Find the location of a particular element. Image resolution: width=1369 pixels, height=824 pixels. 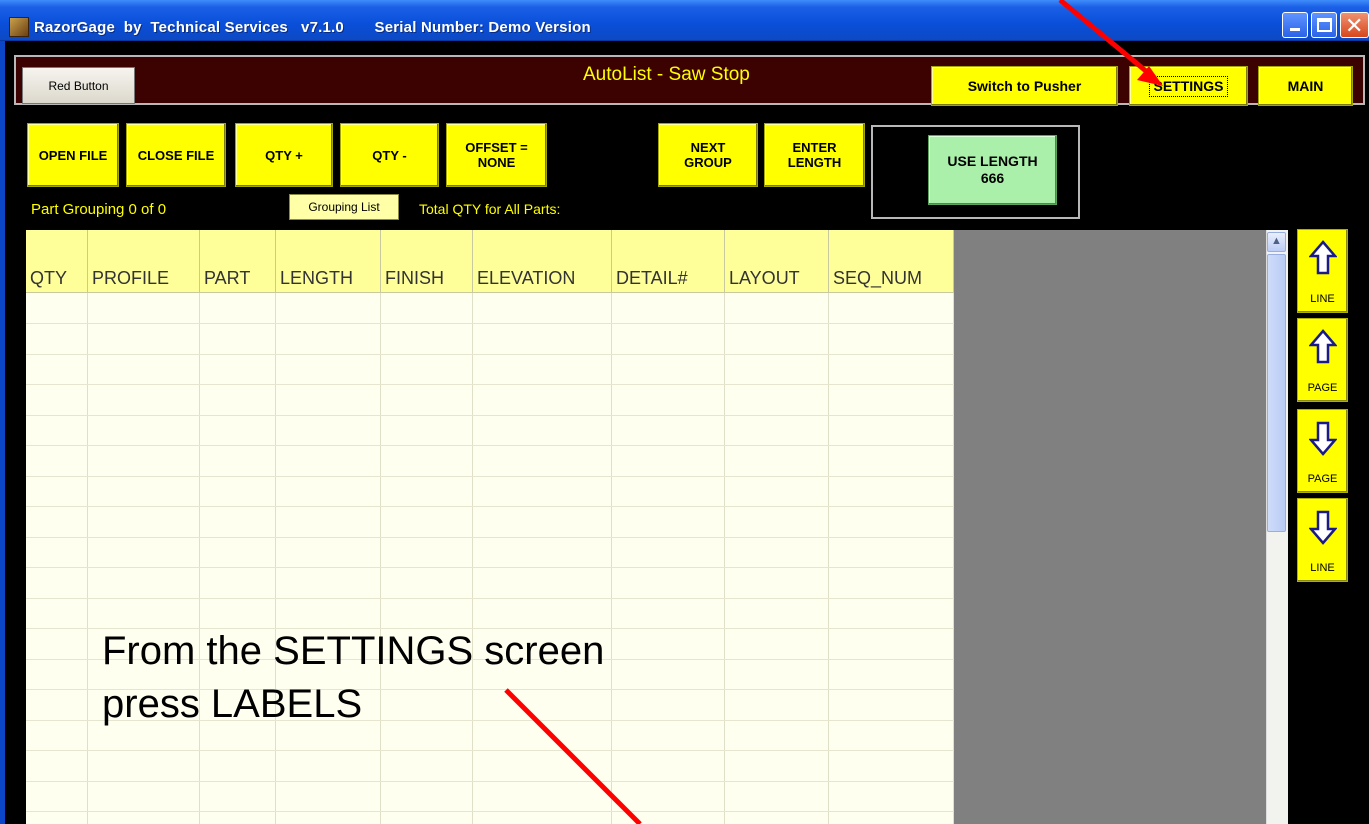

arrow-to-labels is located at coordinates (573, 756).